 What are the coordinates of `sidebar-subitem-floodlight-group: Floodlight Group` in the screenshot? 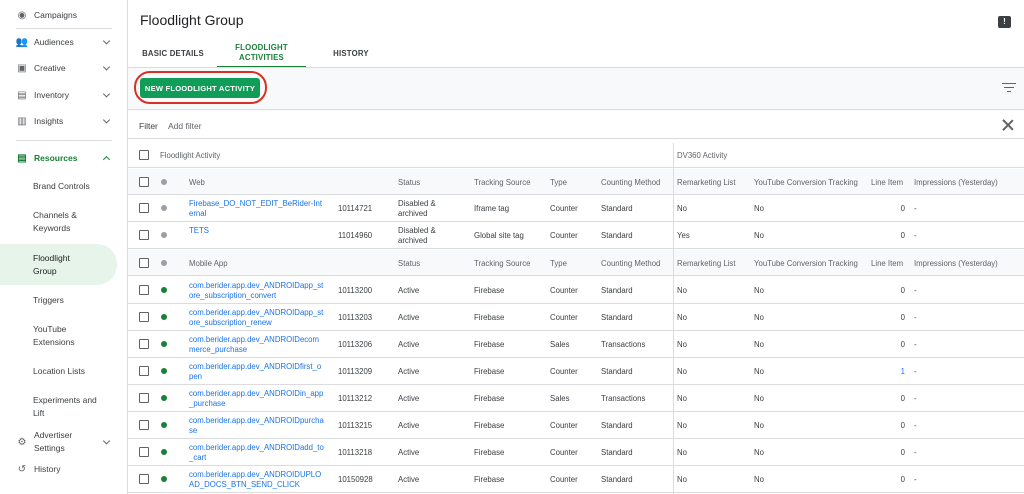 It's located at (58, 264).